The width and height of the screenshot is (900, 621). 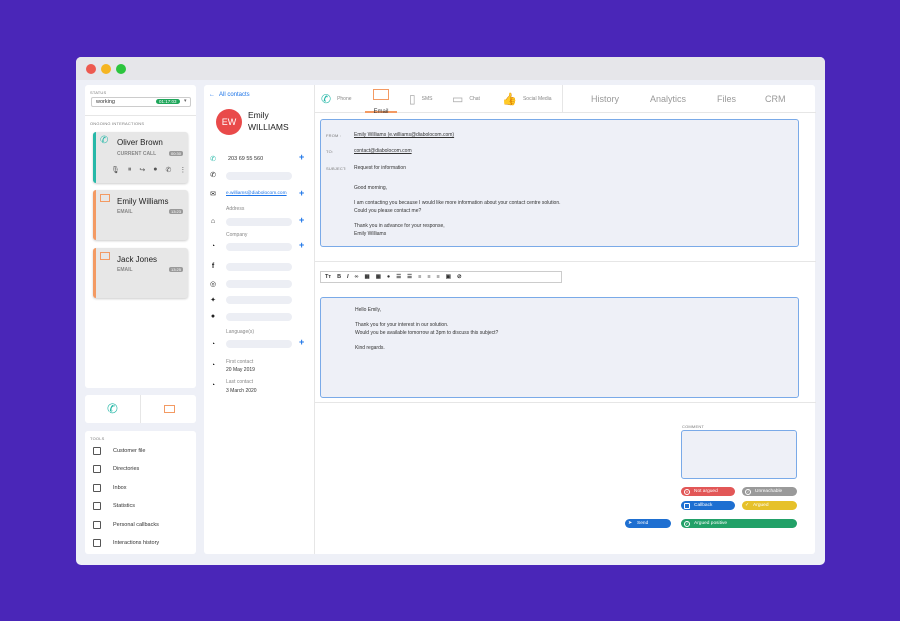 I want to click on facebook-field, so click(x=259, y=267).